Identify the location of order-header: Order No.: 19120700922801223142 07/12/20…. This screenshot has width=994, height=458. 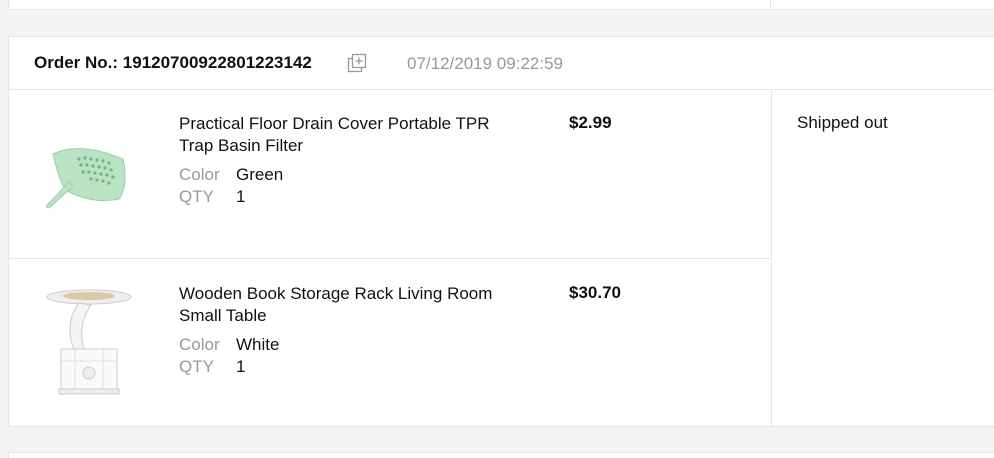
(501, 63).